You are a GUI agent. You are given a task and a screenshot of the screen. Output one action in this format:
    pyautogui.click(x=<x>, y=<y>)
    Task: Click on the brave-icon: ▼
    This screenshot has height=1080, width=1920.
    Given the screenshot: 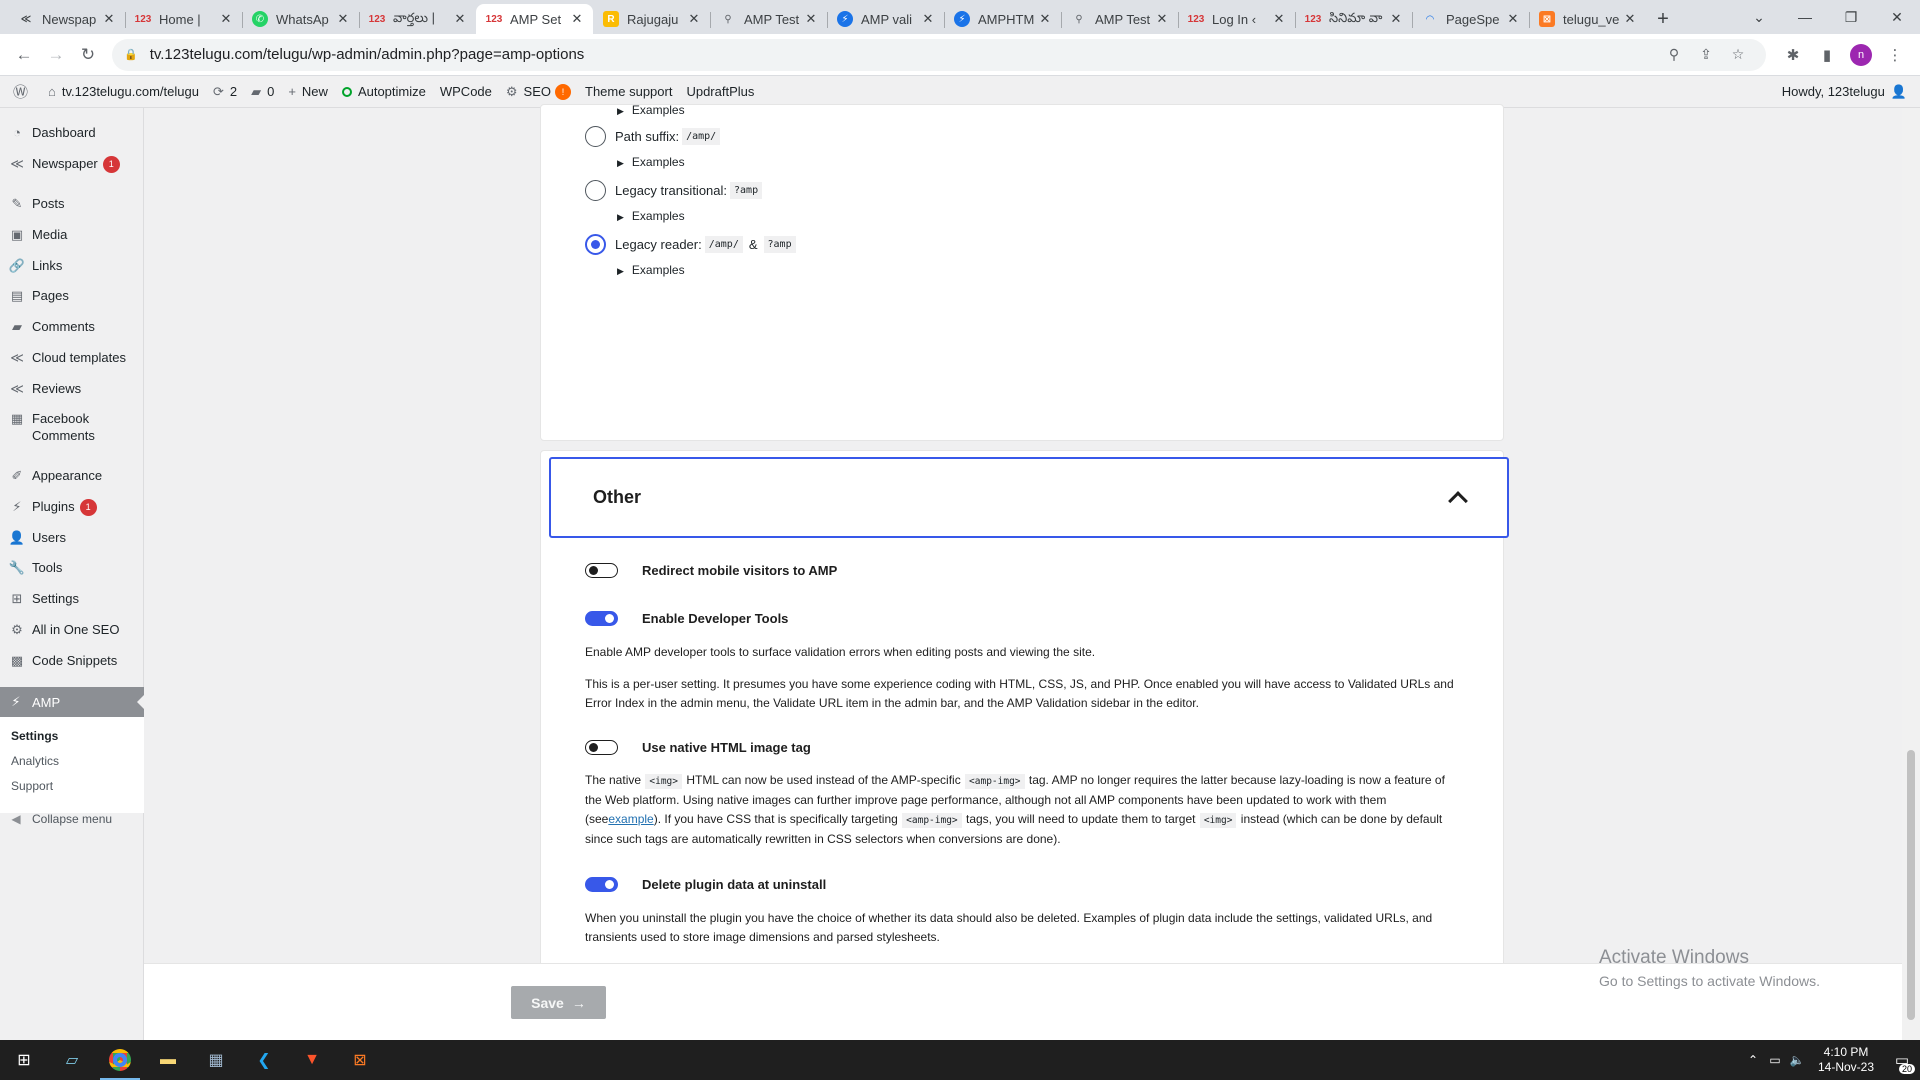 What is the action you would take?
    pyautogui.click(x=312, y=1060)
    